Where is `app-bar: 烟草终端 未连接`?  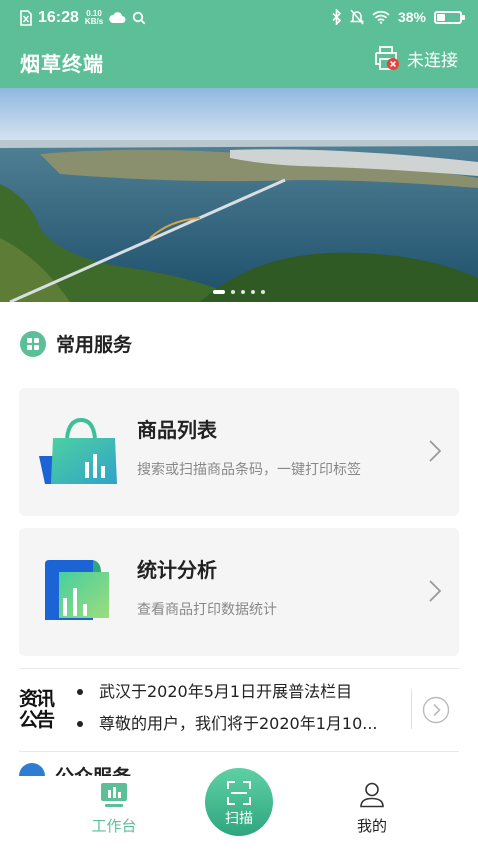
app-bar: 烟草终端 未连接 is located at coordinates (239, 62).